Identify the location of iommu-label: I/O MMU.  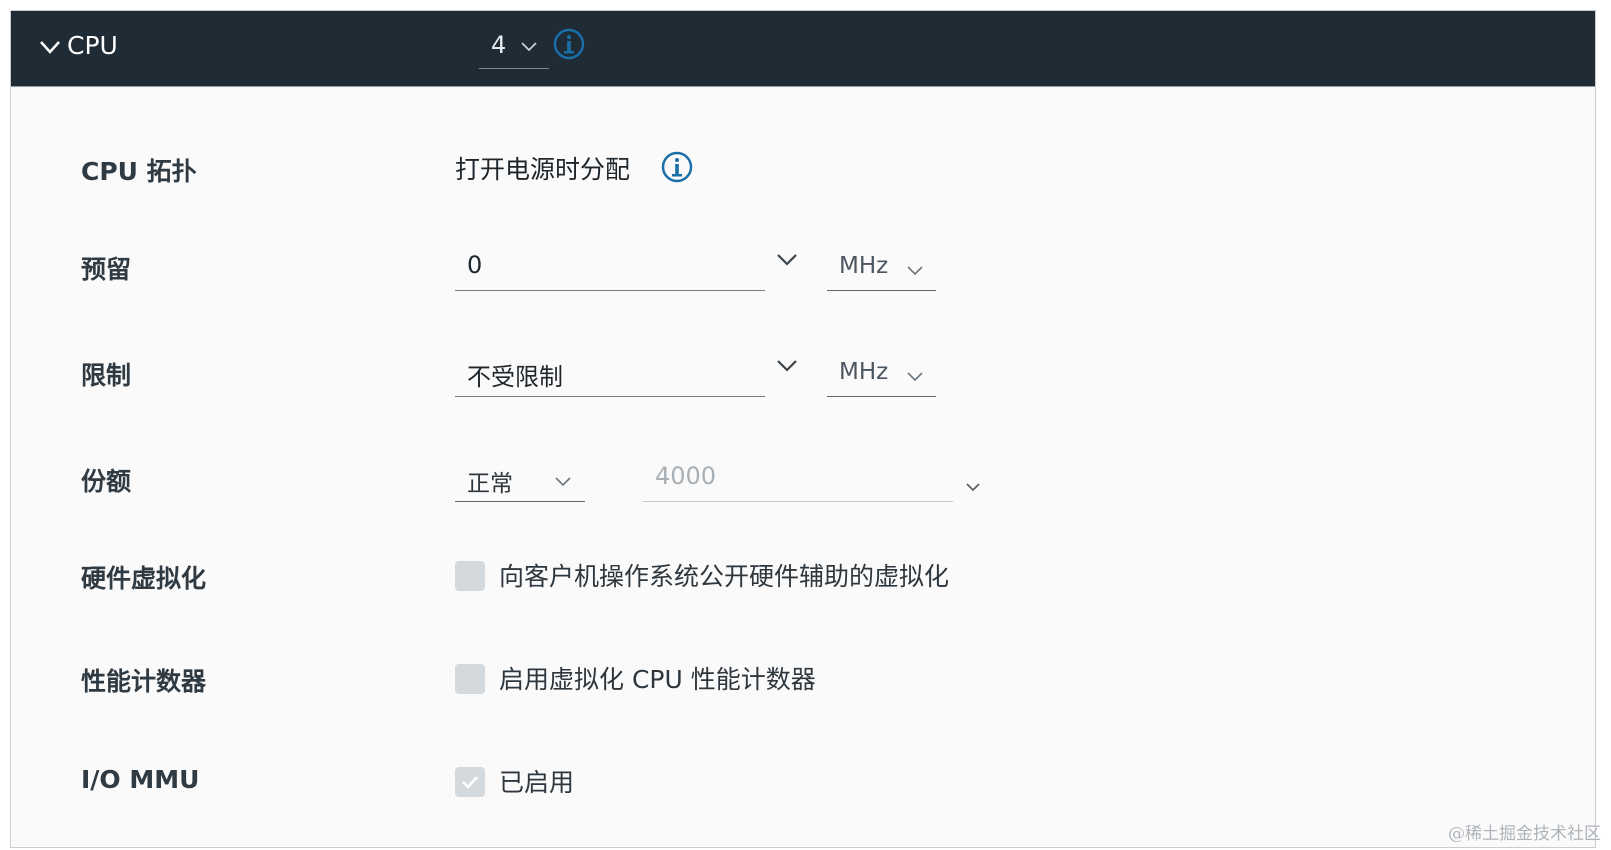
(140, 779).